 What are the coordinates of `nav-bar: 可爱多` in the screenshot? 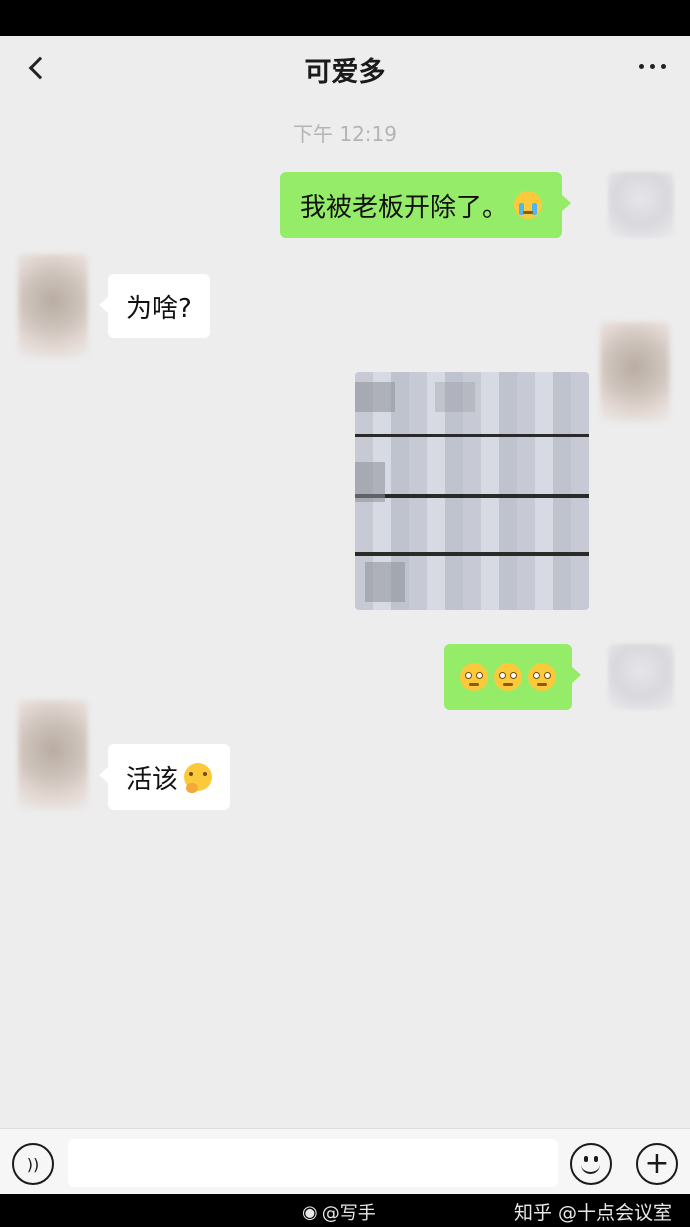 It's located at (345, 67).